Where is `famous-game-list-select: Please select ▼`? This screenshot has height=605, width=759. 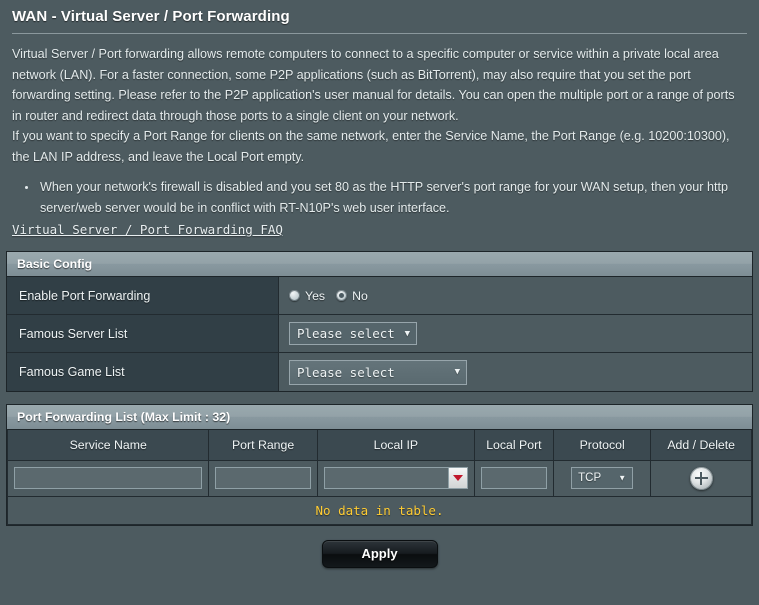 famous-game-list-select: Please select ▼ is located at coordinates (378, 372).